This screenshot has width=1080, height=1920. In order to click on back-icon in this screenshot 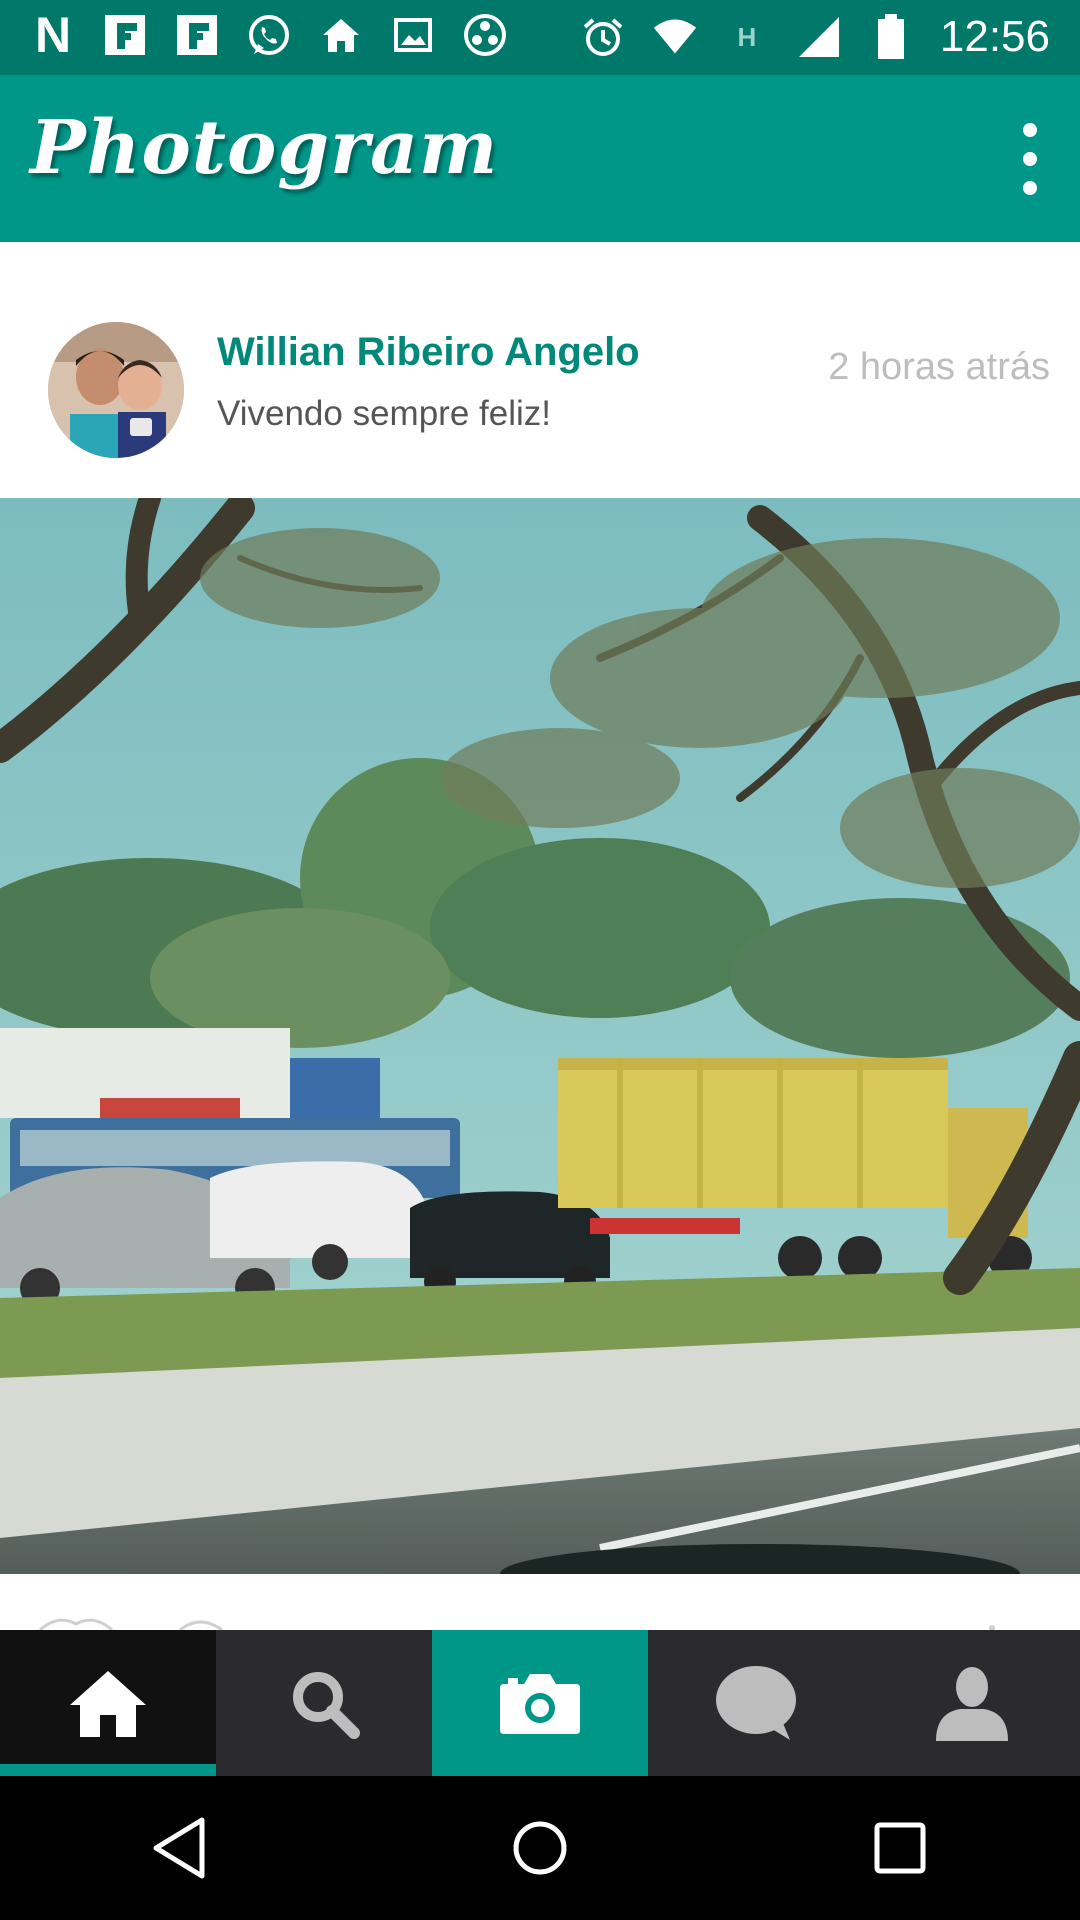, I will do `click(179, 1848)`.